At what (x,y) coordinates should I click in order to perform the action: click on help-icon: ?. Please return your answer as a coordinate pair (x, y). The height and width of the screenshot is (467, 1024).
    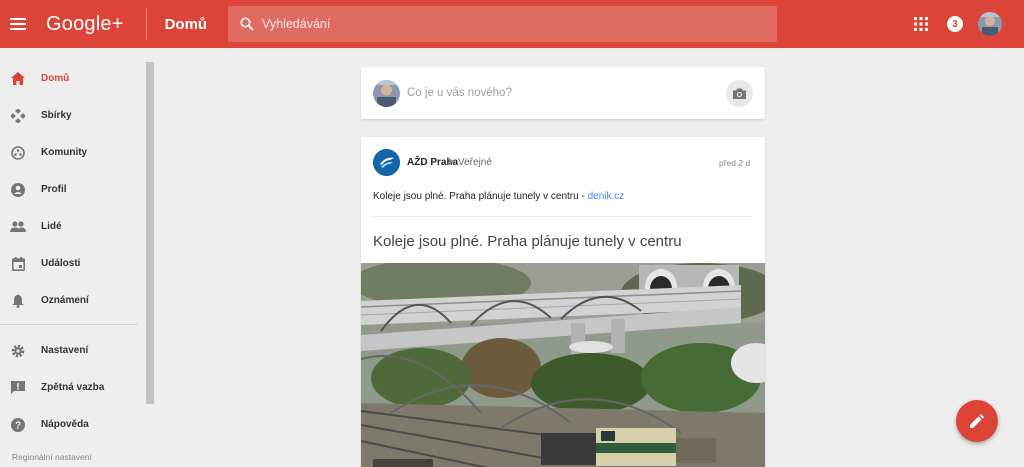
    Looking at the image, I should click on (18, 424).